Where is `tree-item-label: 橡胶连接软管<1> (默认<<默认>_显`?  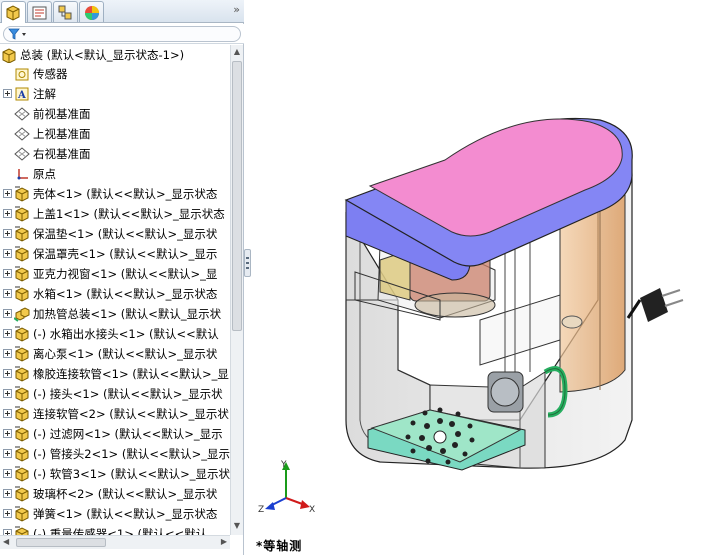
tree-item-label: 橡胶连接软管<1> (默认<<默认>_显 is located at coordinates (131, 374).